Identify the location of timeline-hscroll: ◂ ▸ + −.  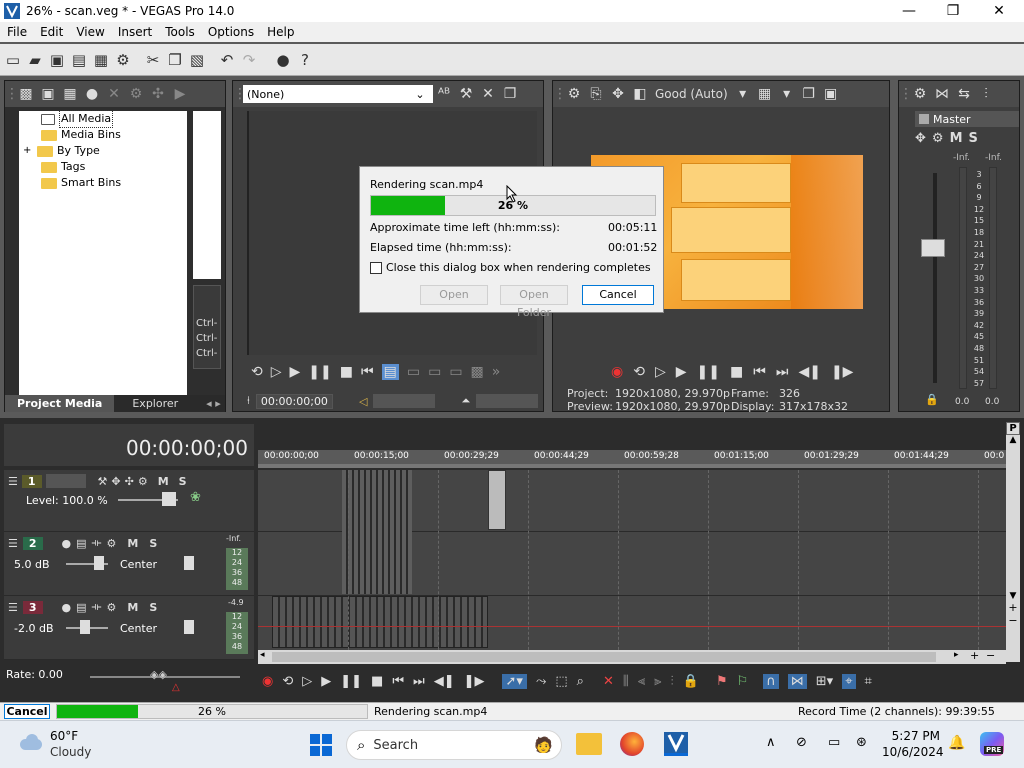
(632, 656).